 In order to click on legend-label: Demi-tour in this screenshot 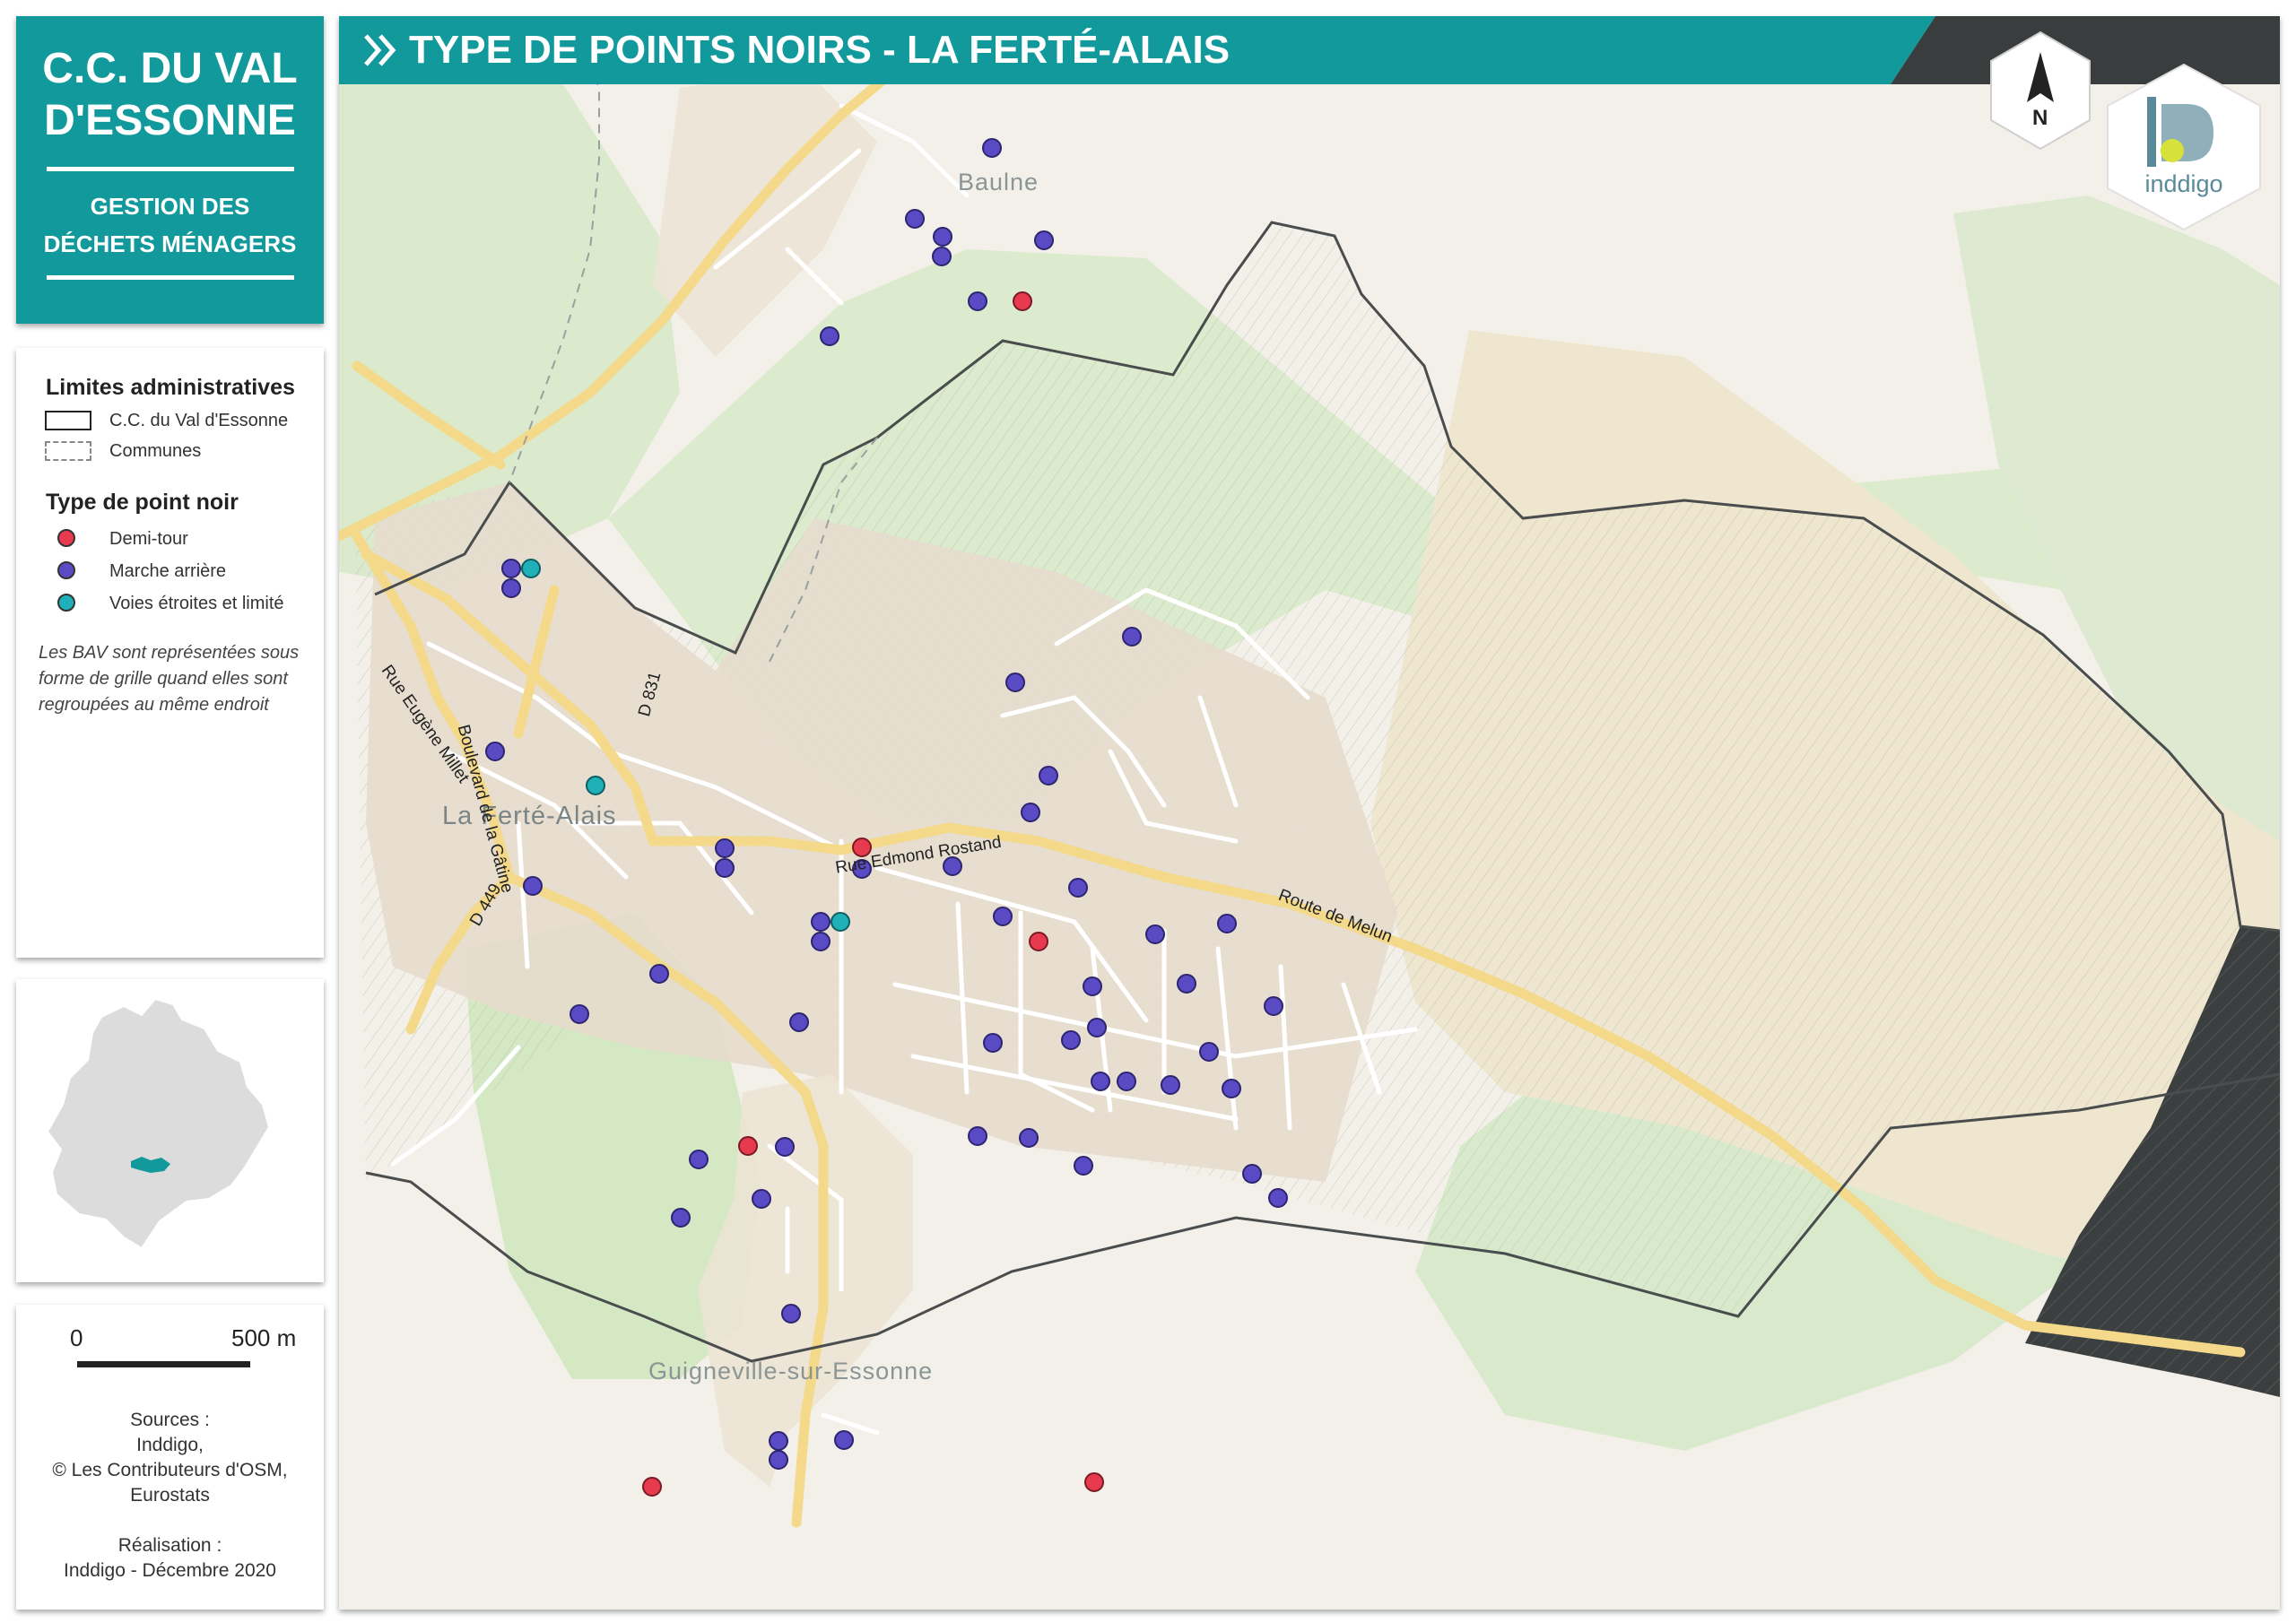, I will do `click(148, 538)`.